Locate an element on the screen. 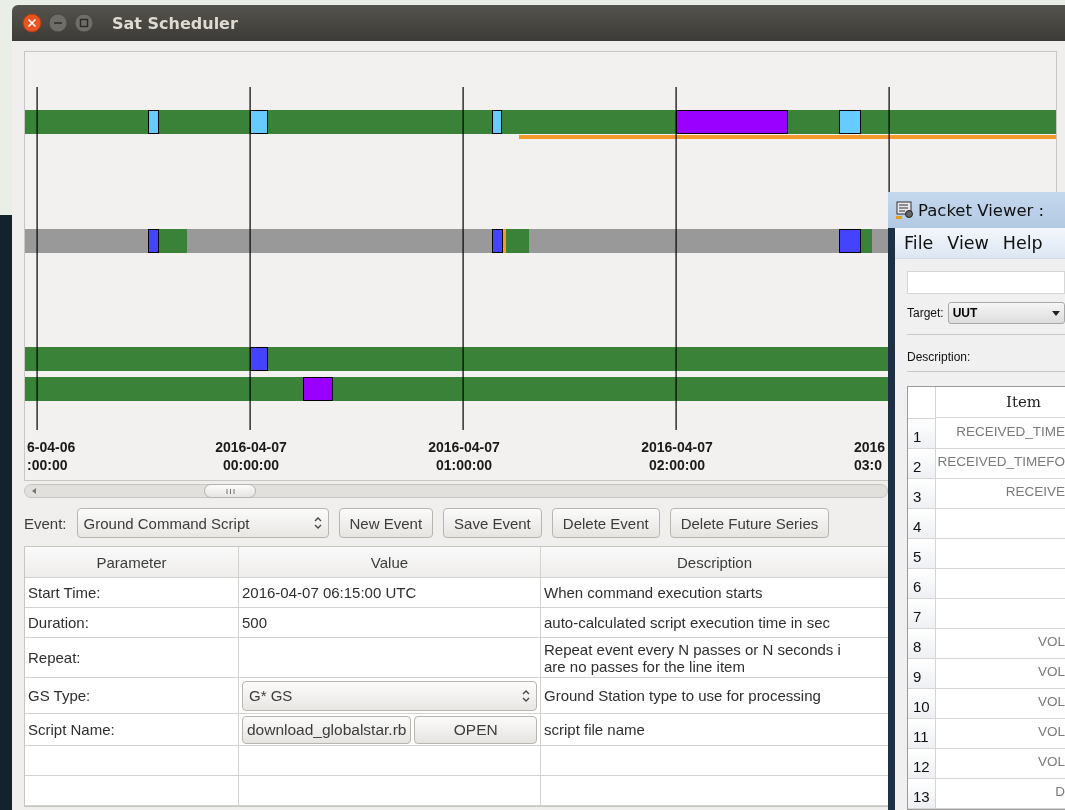 The height and width of the screenshot is (810, 1065). row-number: 12 is located at coordinates (922, 764).